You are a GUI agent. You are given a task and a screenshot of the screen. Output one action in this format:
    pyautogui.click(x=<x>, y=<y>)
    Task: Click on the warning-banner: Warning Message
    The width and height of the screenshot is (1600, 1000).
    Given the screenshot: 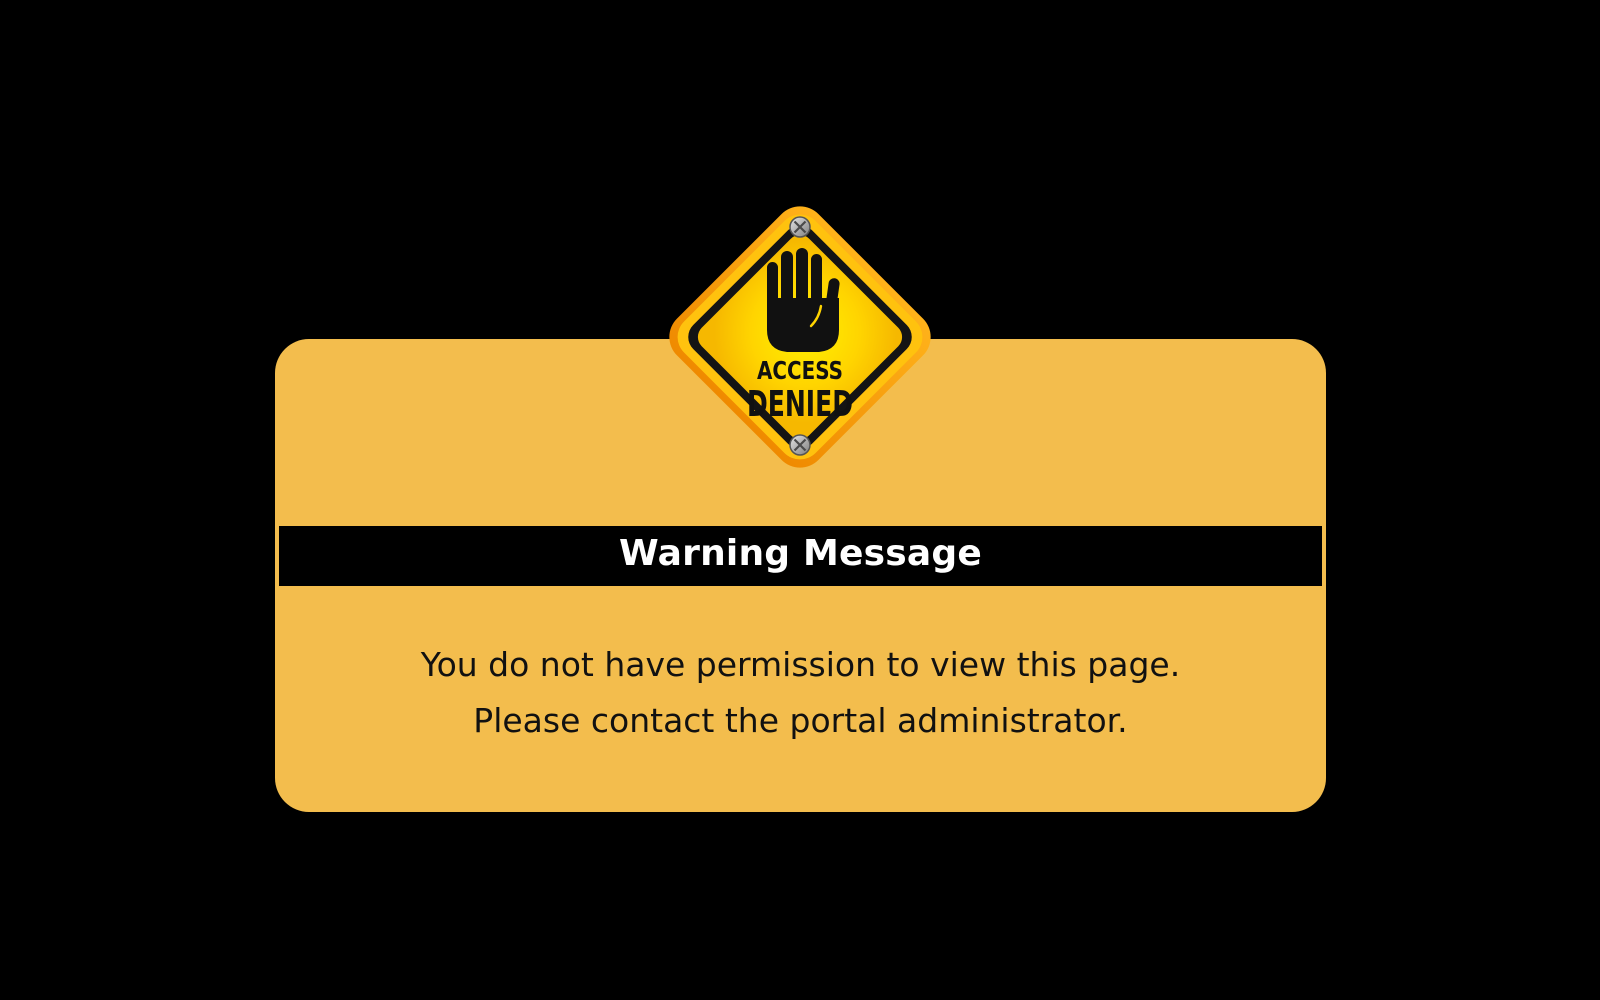 What is the action you would take?
    pyautogui.click(x=800, y=556)
    